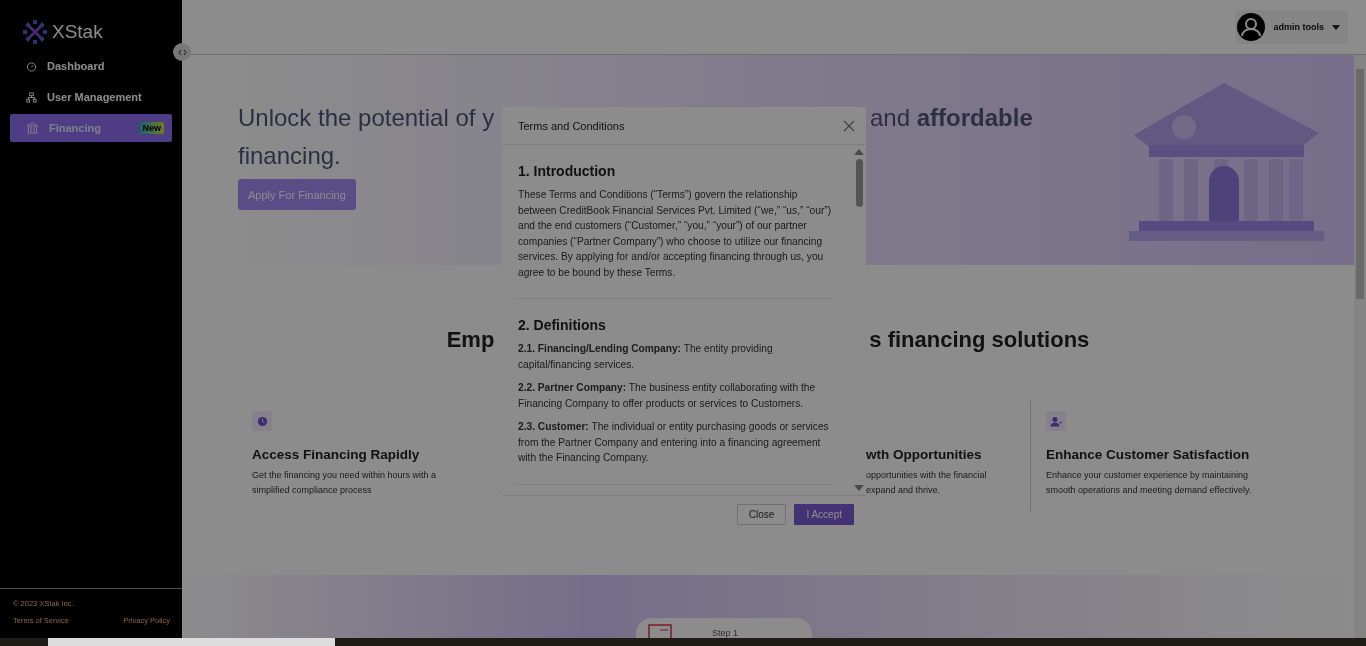 This screenshot has width=1366, height=646. Describe the element at coordinates (674, 442) in the screenshot. I see `terms-paragraph: 2.3. Customer: The individual or entity purchasing goods or services from the Partner Company and entering into a financing agreement with the Financing Company.` at that location.